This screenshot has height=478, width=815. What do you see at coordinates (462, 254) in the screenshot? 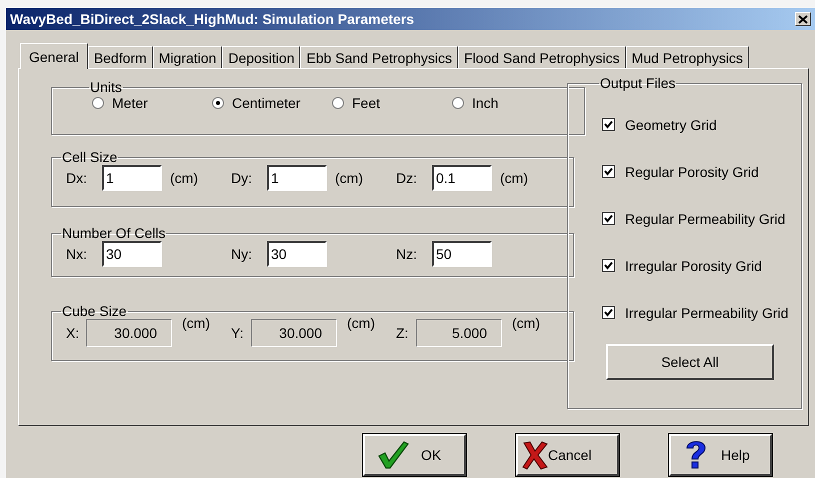
I see `input-field: 50` at bounding box center [462, 254].